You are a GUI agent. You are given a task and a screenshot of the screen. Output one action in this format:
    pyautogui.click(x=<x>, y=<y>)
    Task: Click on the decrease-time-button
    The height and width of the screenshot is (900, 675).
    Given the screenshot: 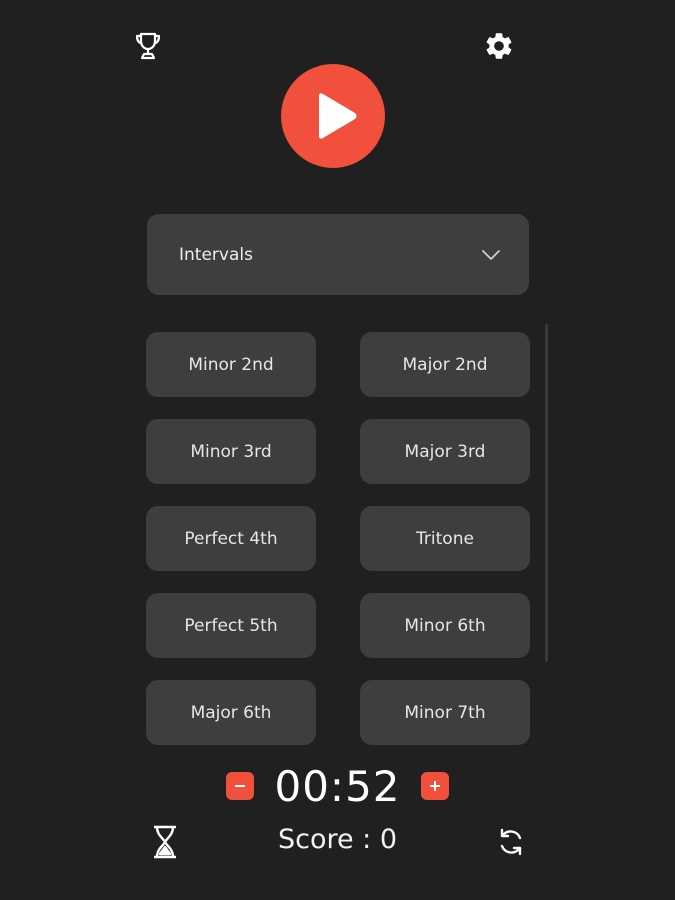 What is the action you would take?
    pyautogui.click(x=240, y=786)
    